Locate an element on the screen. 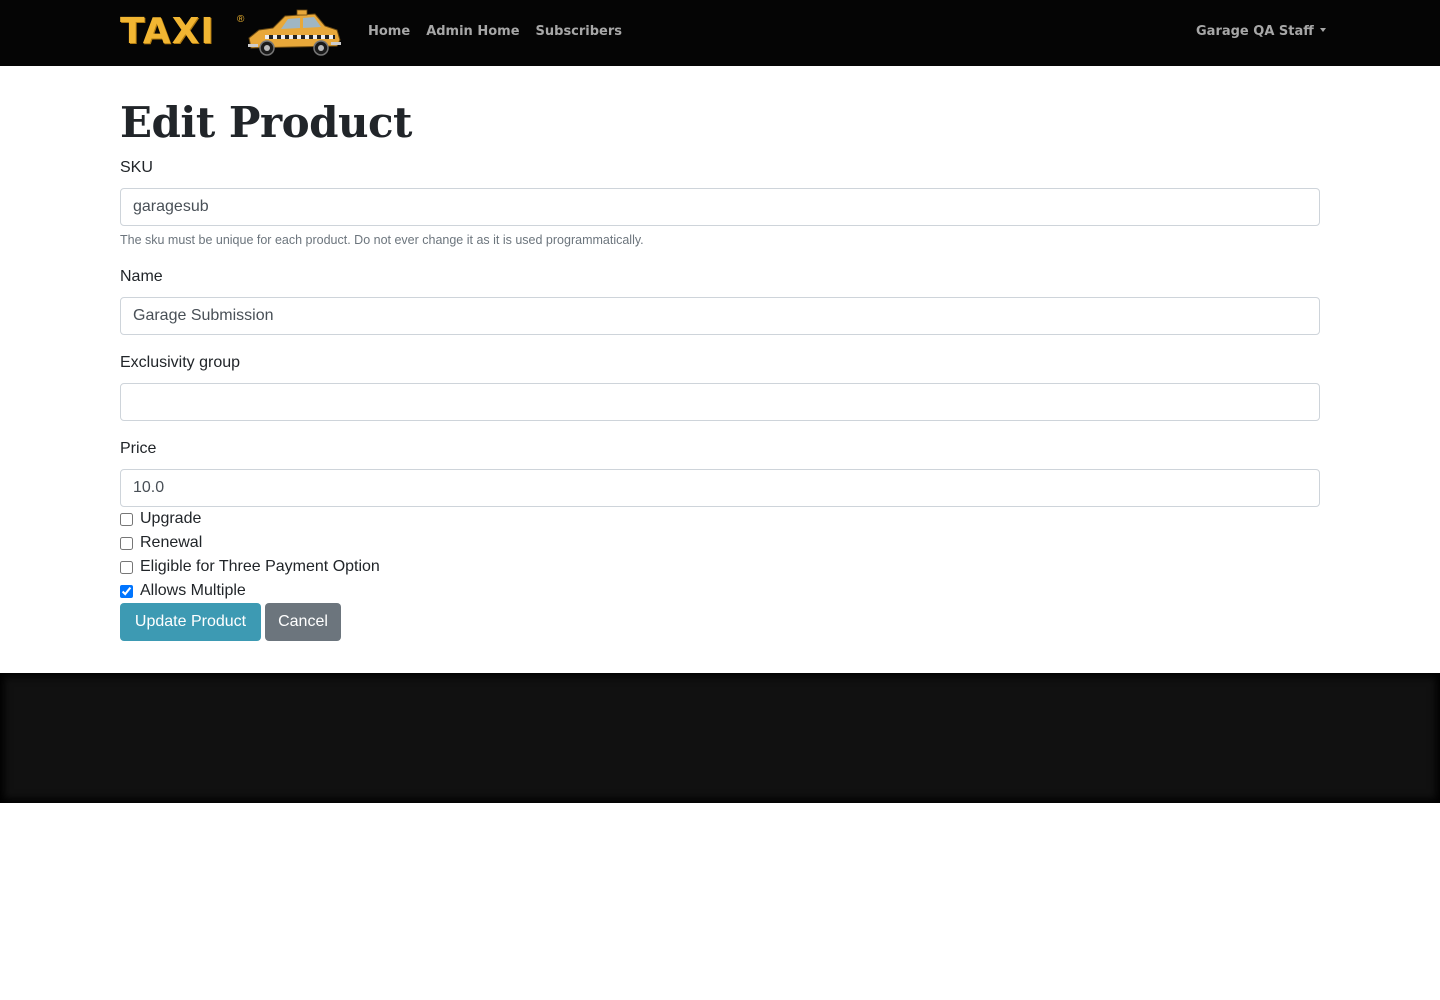 Image resolution: width=1440 pixels, height=1000 pixels. page-footer is located at coordinates (720, 738).